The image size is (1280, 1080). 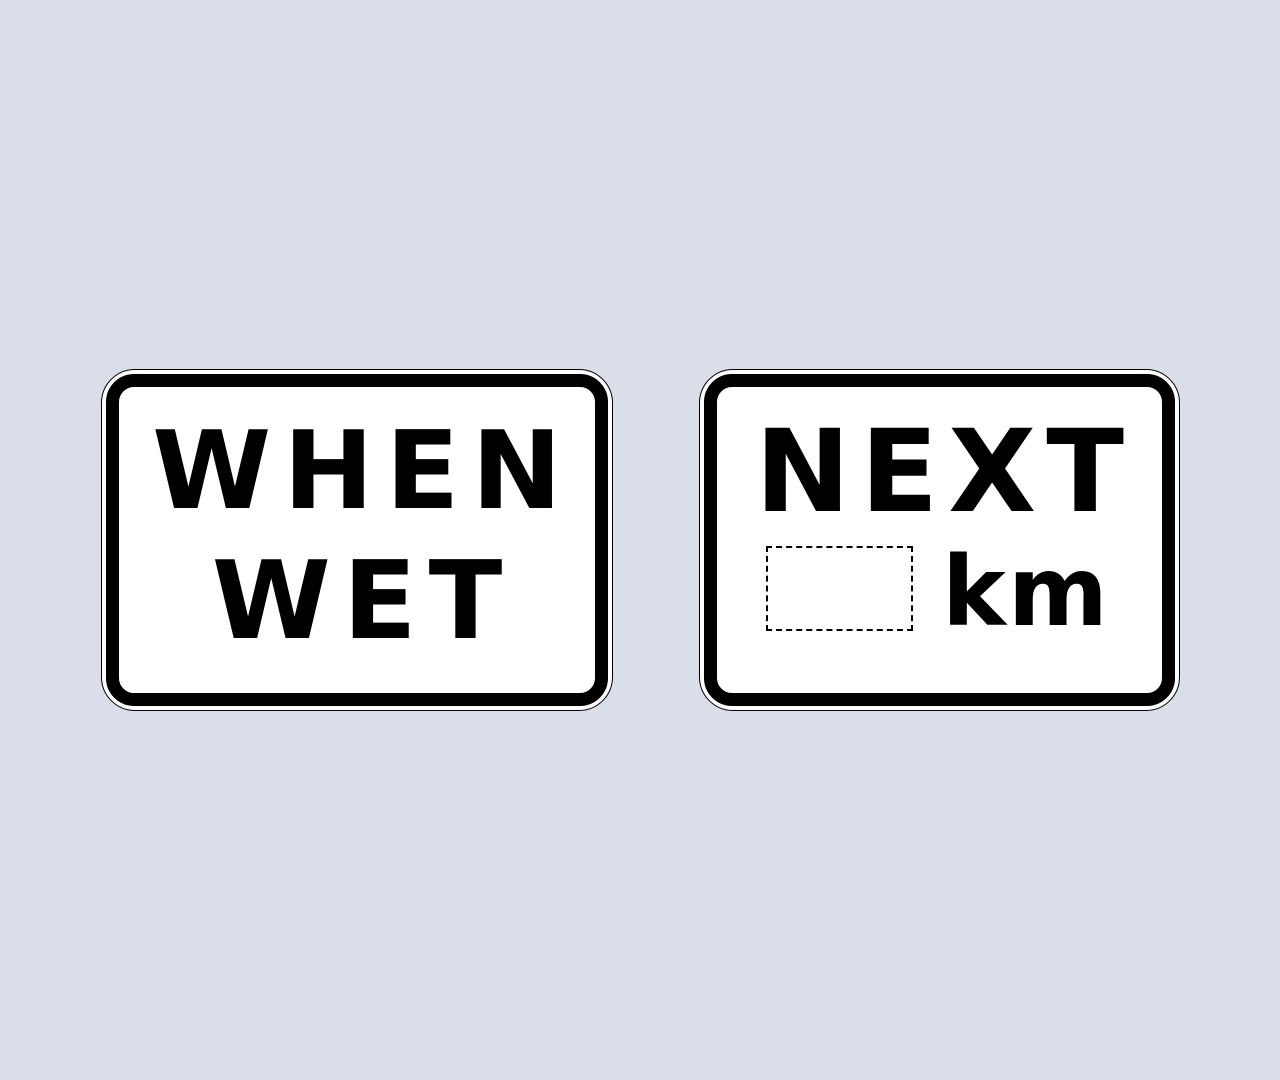 What do you see at coordinates (839, 588) in the screenshot?
I see `distance-placeholder-box` at bounding box center [839, 588].